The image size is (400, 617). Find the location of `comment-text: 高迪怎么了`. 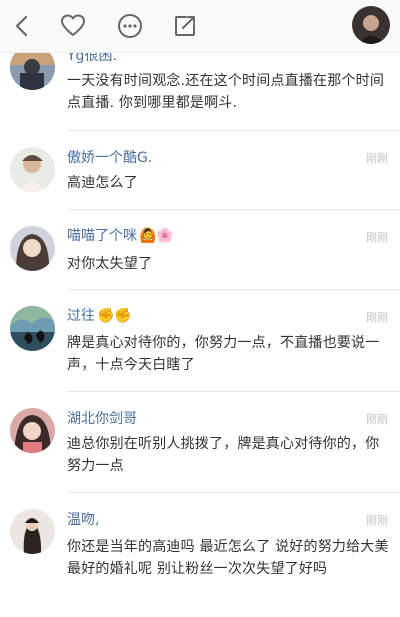

comment-text: 高迪怎么了 is located at coordinates (102, 183).